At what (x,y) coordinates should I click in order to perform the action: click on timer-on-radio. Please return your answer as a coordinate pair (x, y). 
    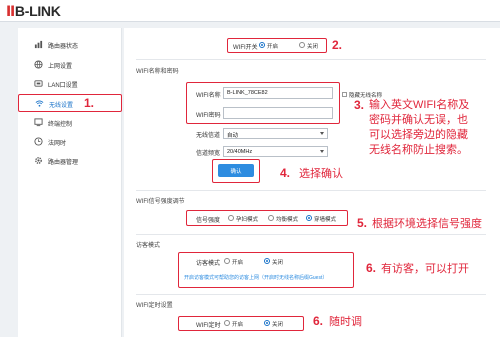
    Looking at the image, I should click on (227, 323).